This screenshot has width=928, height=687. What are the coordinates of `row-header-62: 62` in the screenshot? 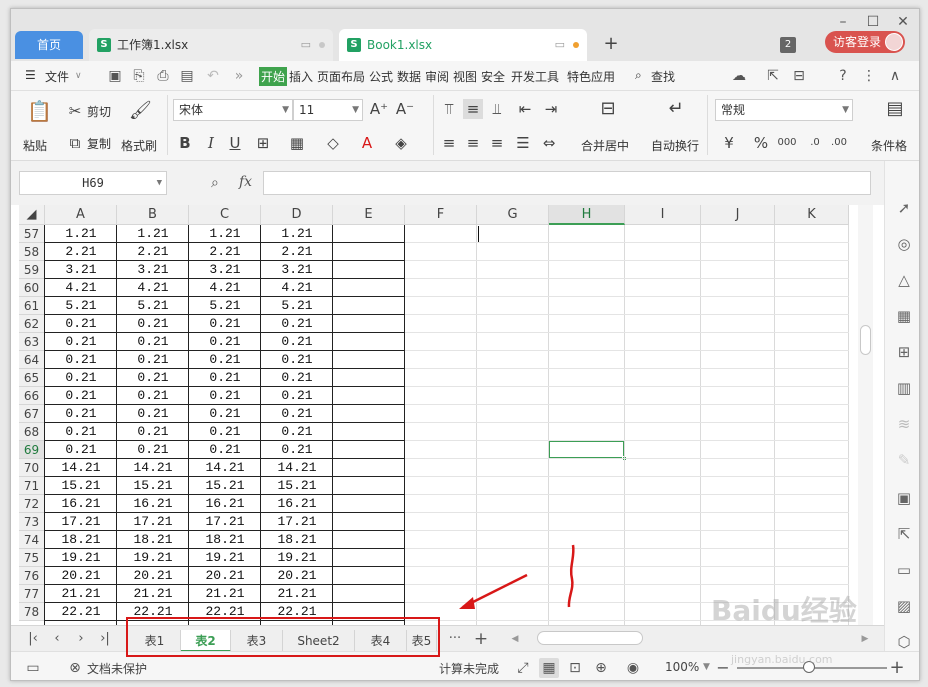 It's located at (32, 324).